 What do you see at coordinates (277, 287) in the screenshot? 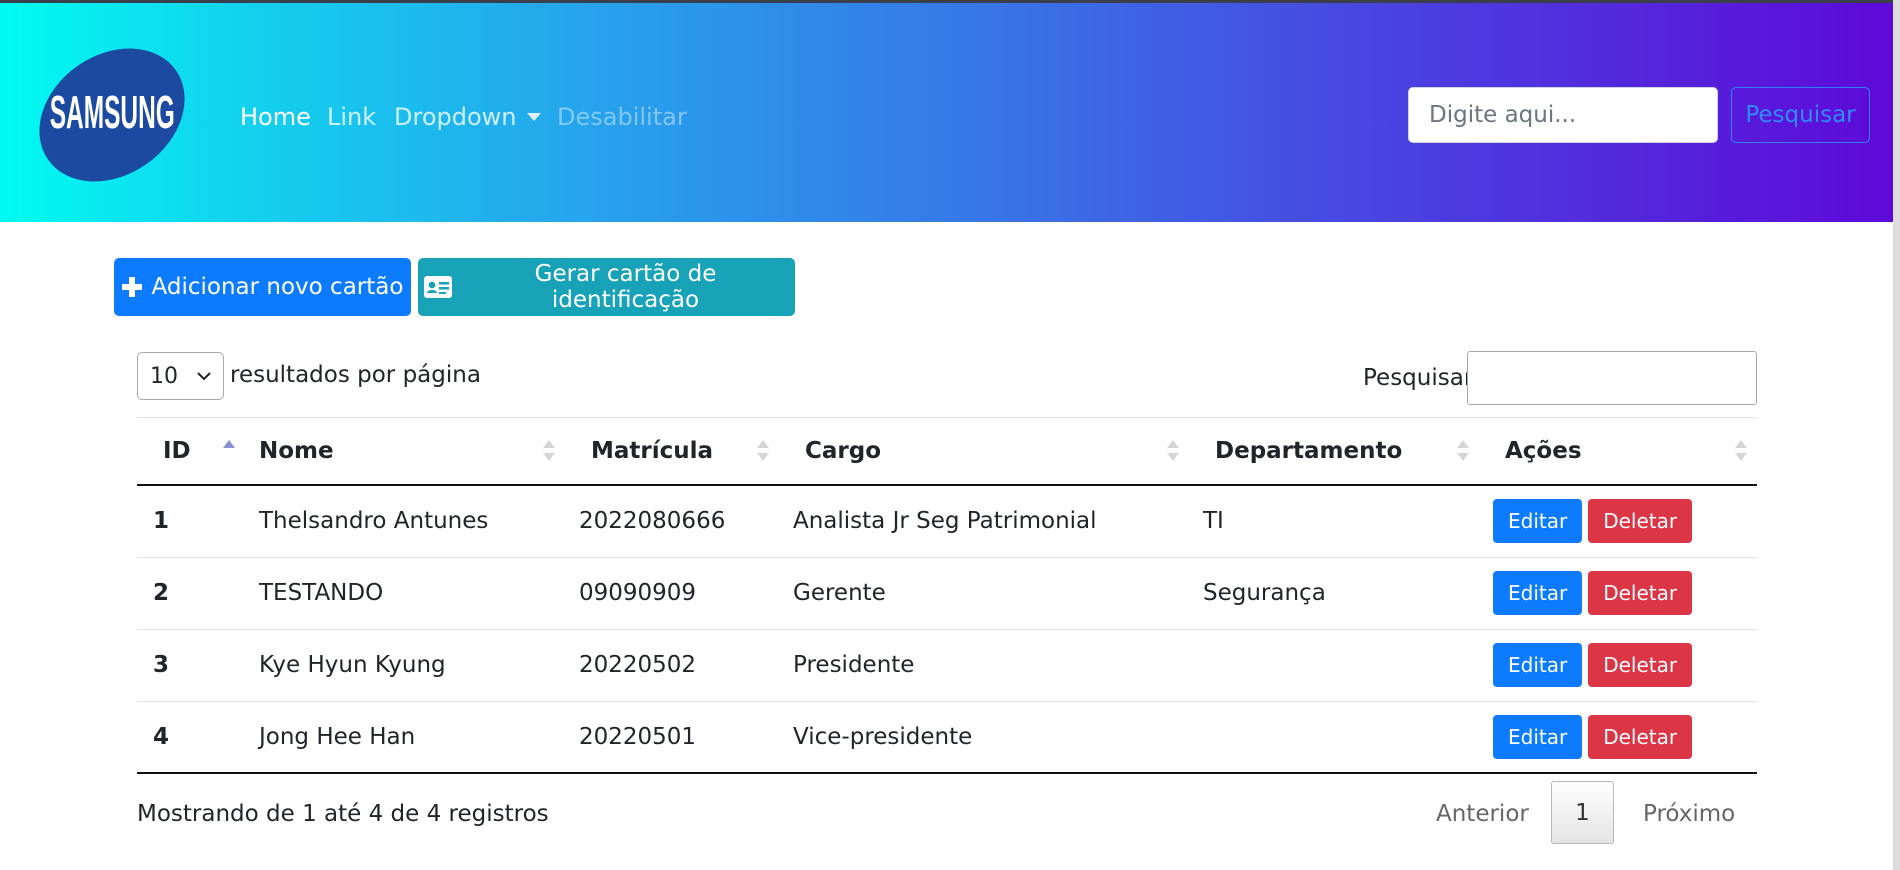
I see `add-card-label: Adicionar novo cartão` at bounding box center [277, 287].